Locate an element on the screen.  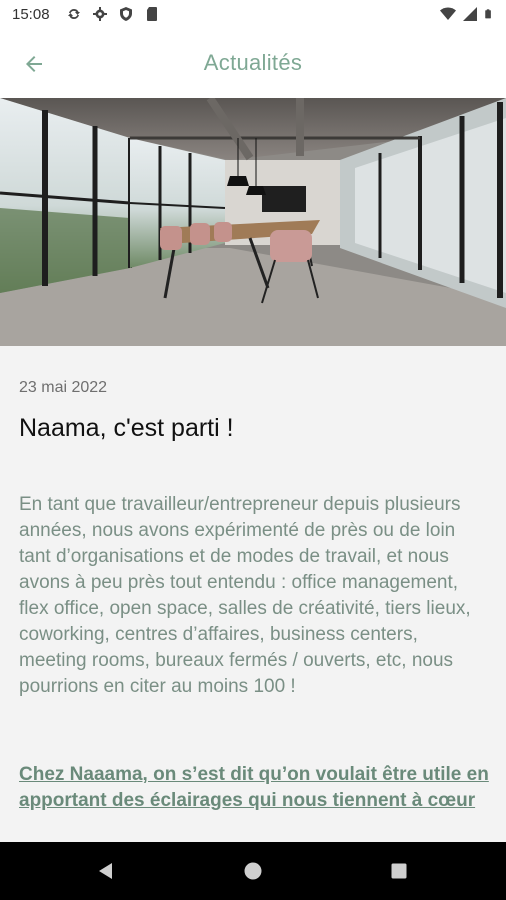
status-icons-left is located at coordinates (113, 14).